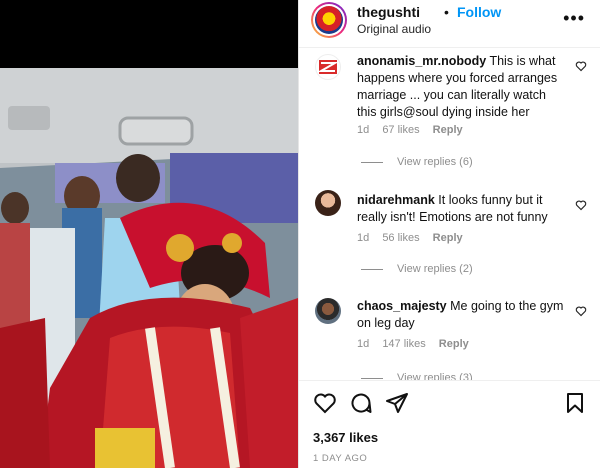 This screenshot has width=600, height=468. I want to click on post-actions: 3,367 likes 1 DAY AGO, so click(449, 424).